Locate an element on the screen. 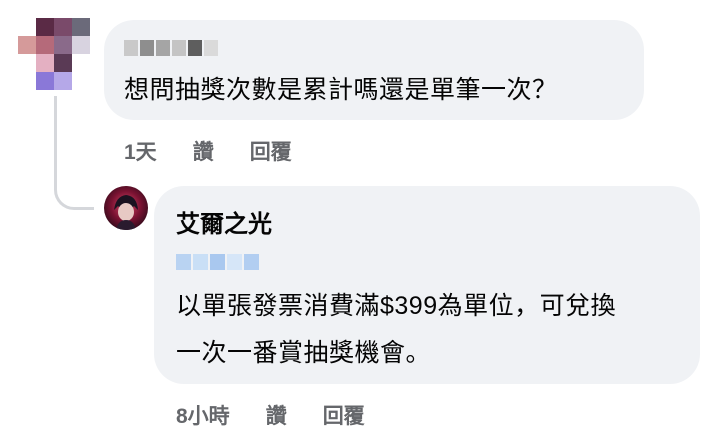 This screenshot has height=437, width=720. commenter-name-redacted is located at coordinates (171, 48).